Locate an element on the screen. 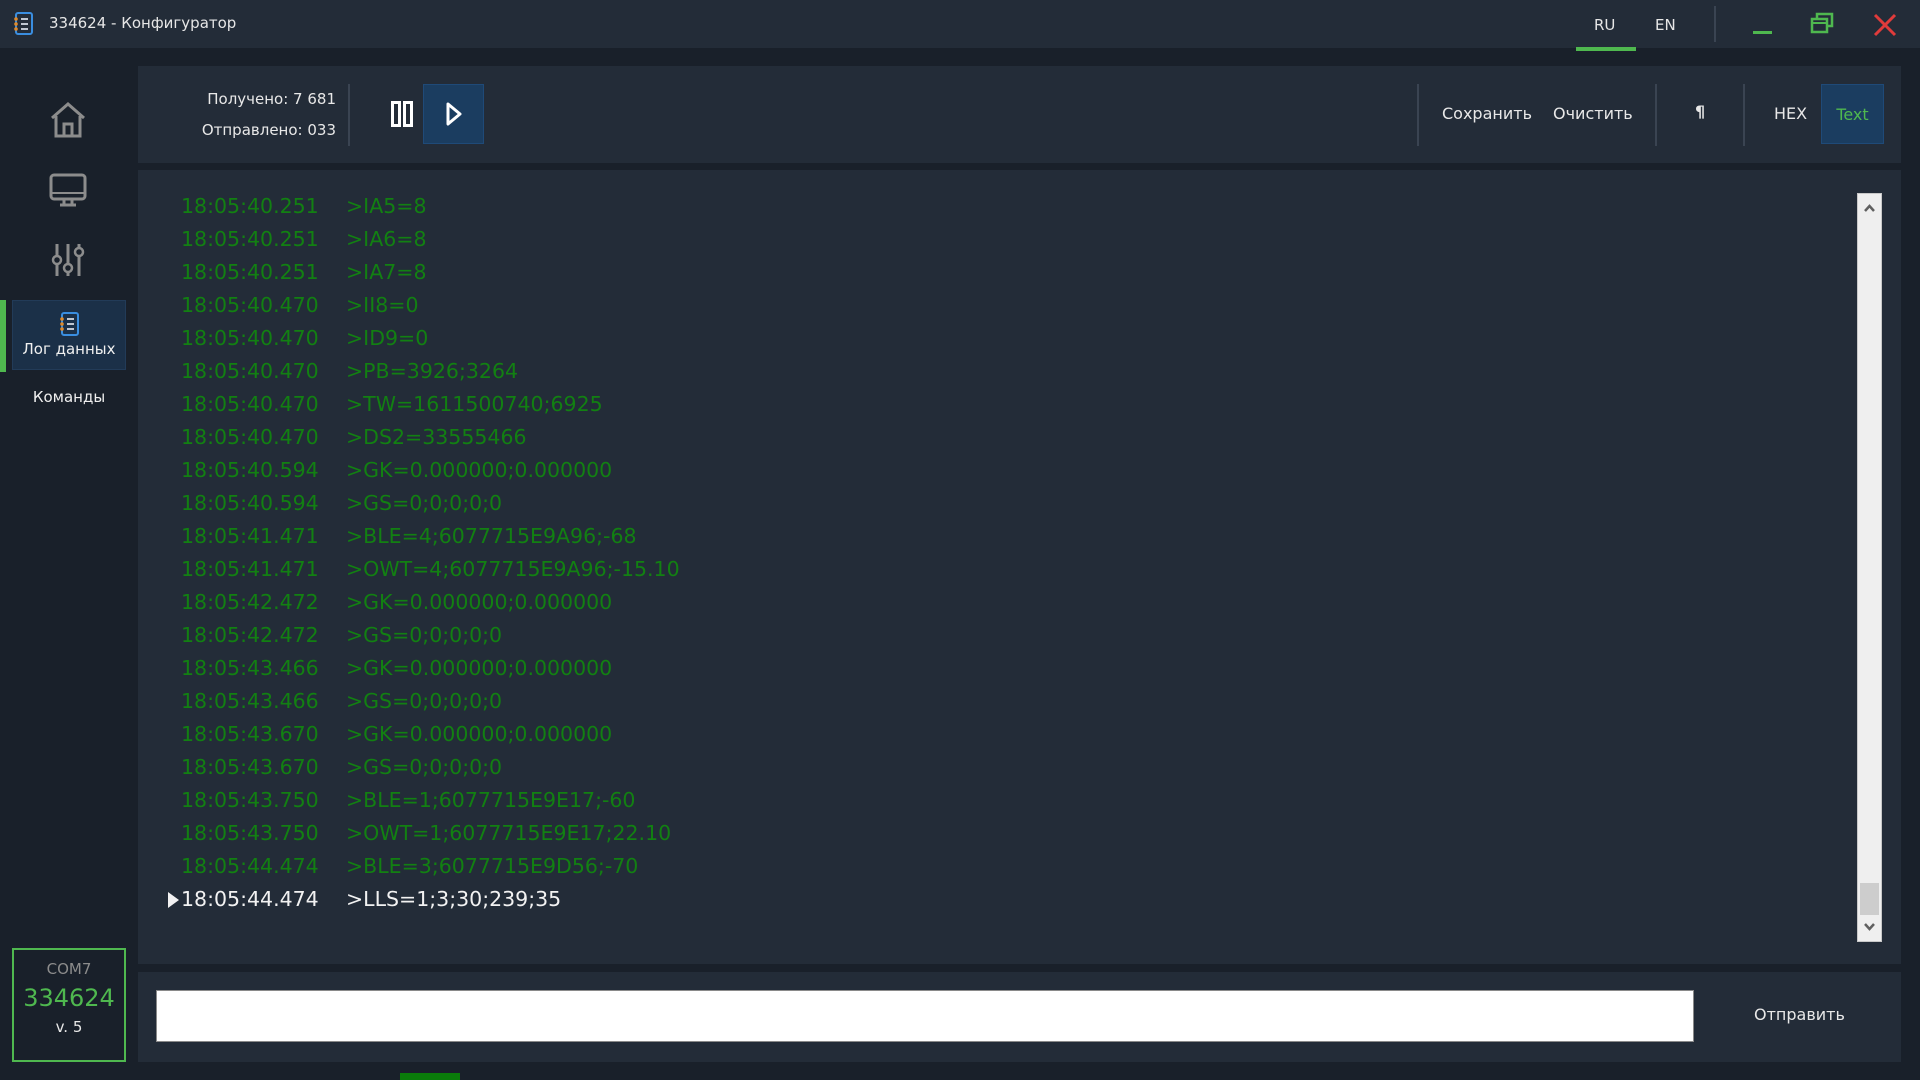 Image resolution: width=1920 pixels, height=1080 pixels. notebook-icon is located at coordinates (69, 324).